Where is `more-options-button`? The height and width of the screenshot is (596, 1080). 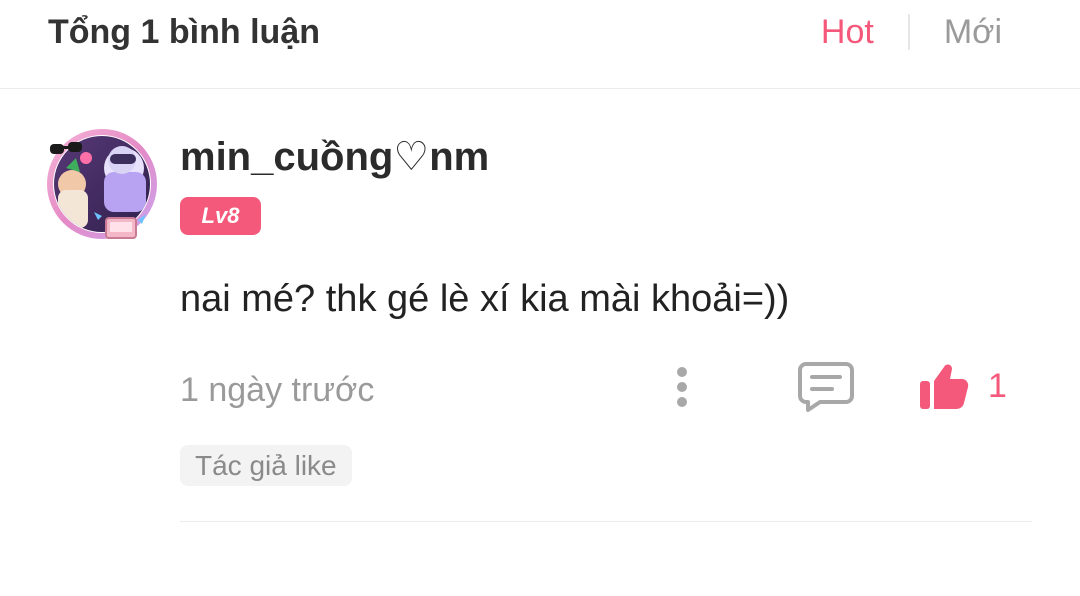 more-options-button is located at coordinates (682, 387).